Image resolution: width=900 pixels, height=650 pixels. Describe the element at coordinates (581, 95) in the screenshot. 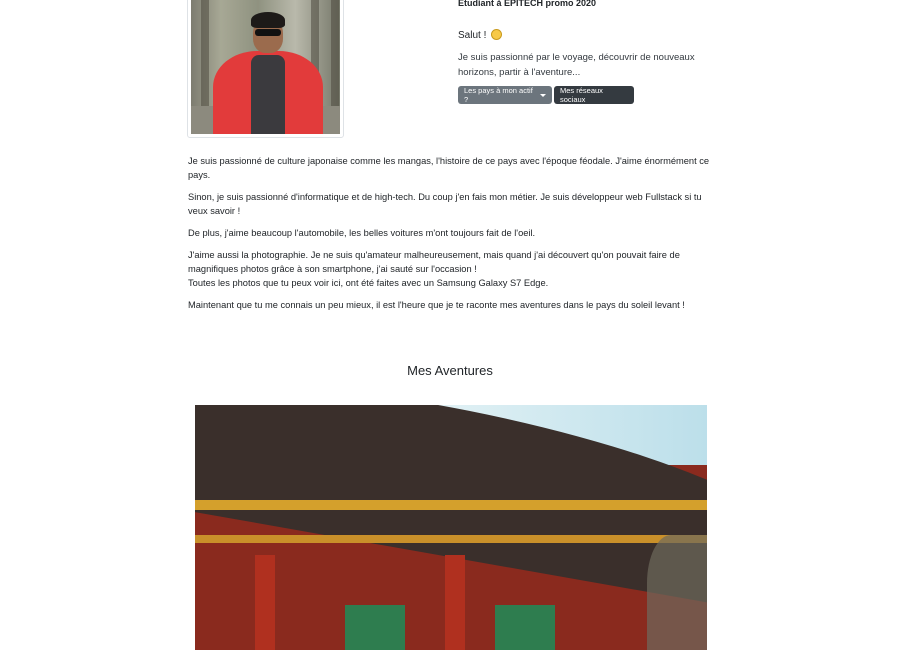

I see `social-button-label: Mes réseaux sociaux` at that location.